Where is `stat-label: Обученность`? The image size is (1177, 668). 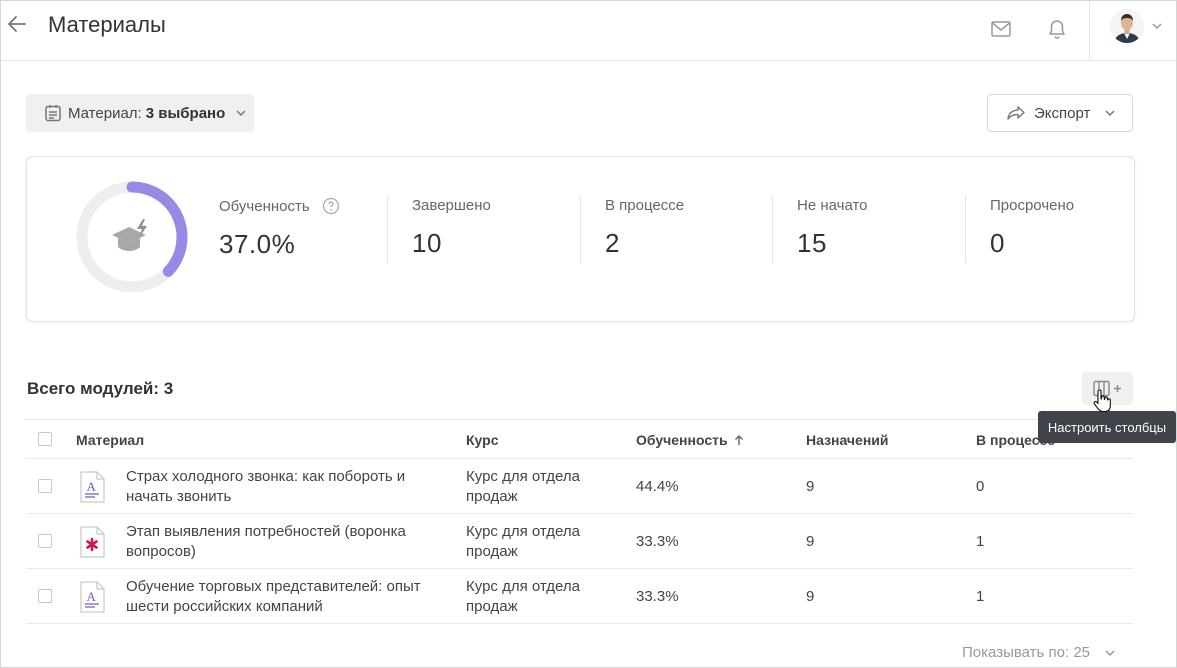 stat-label: Обученность is located at coordinates (264, 206).